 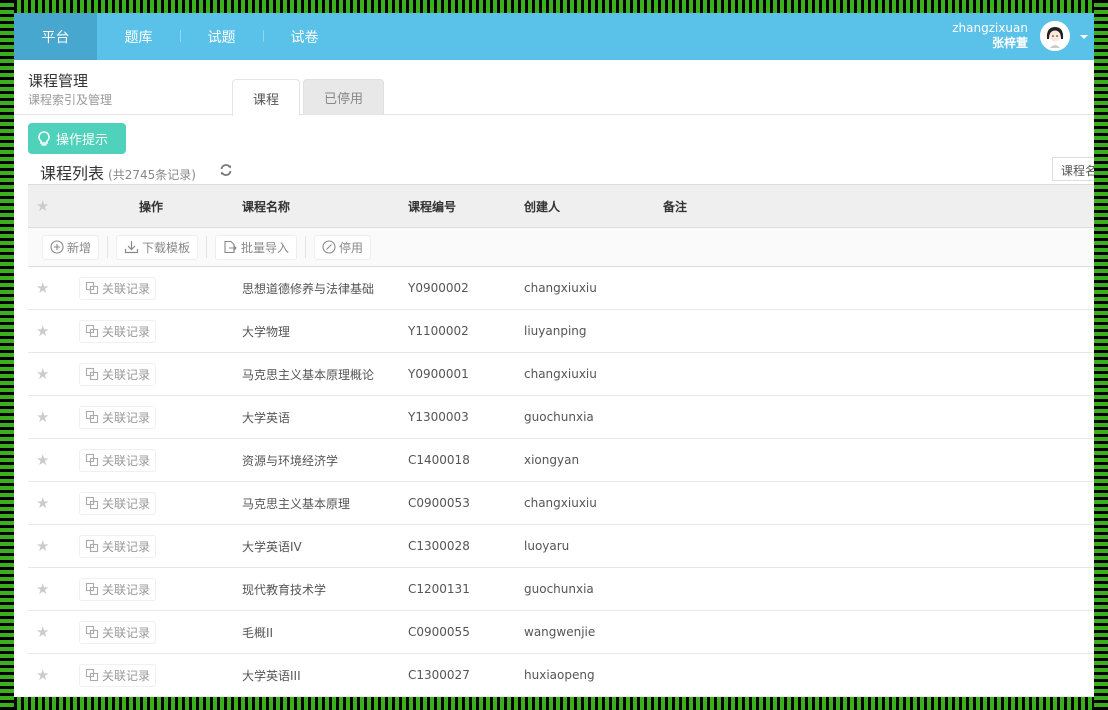 I want to click on nav-item-platform: 平台, so click(x=55, y=36).